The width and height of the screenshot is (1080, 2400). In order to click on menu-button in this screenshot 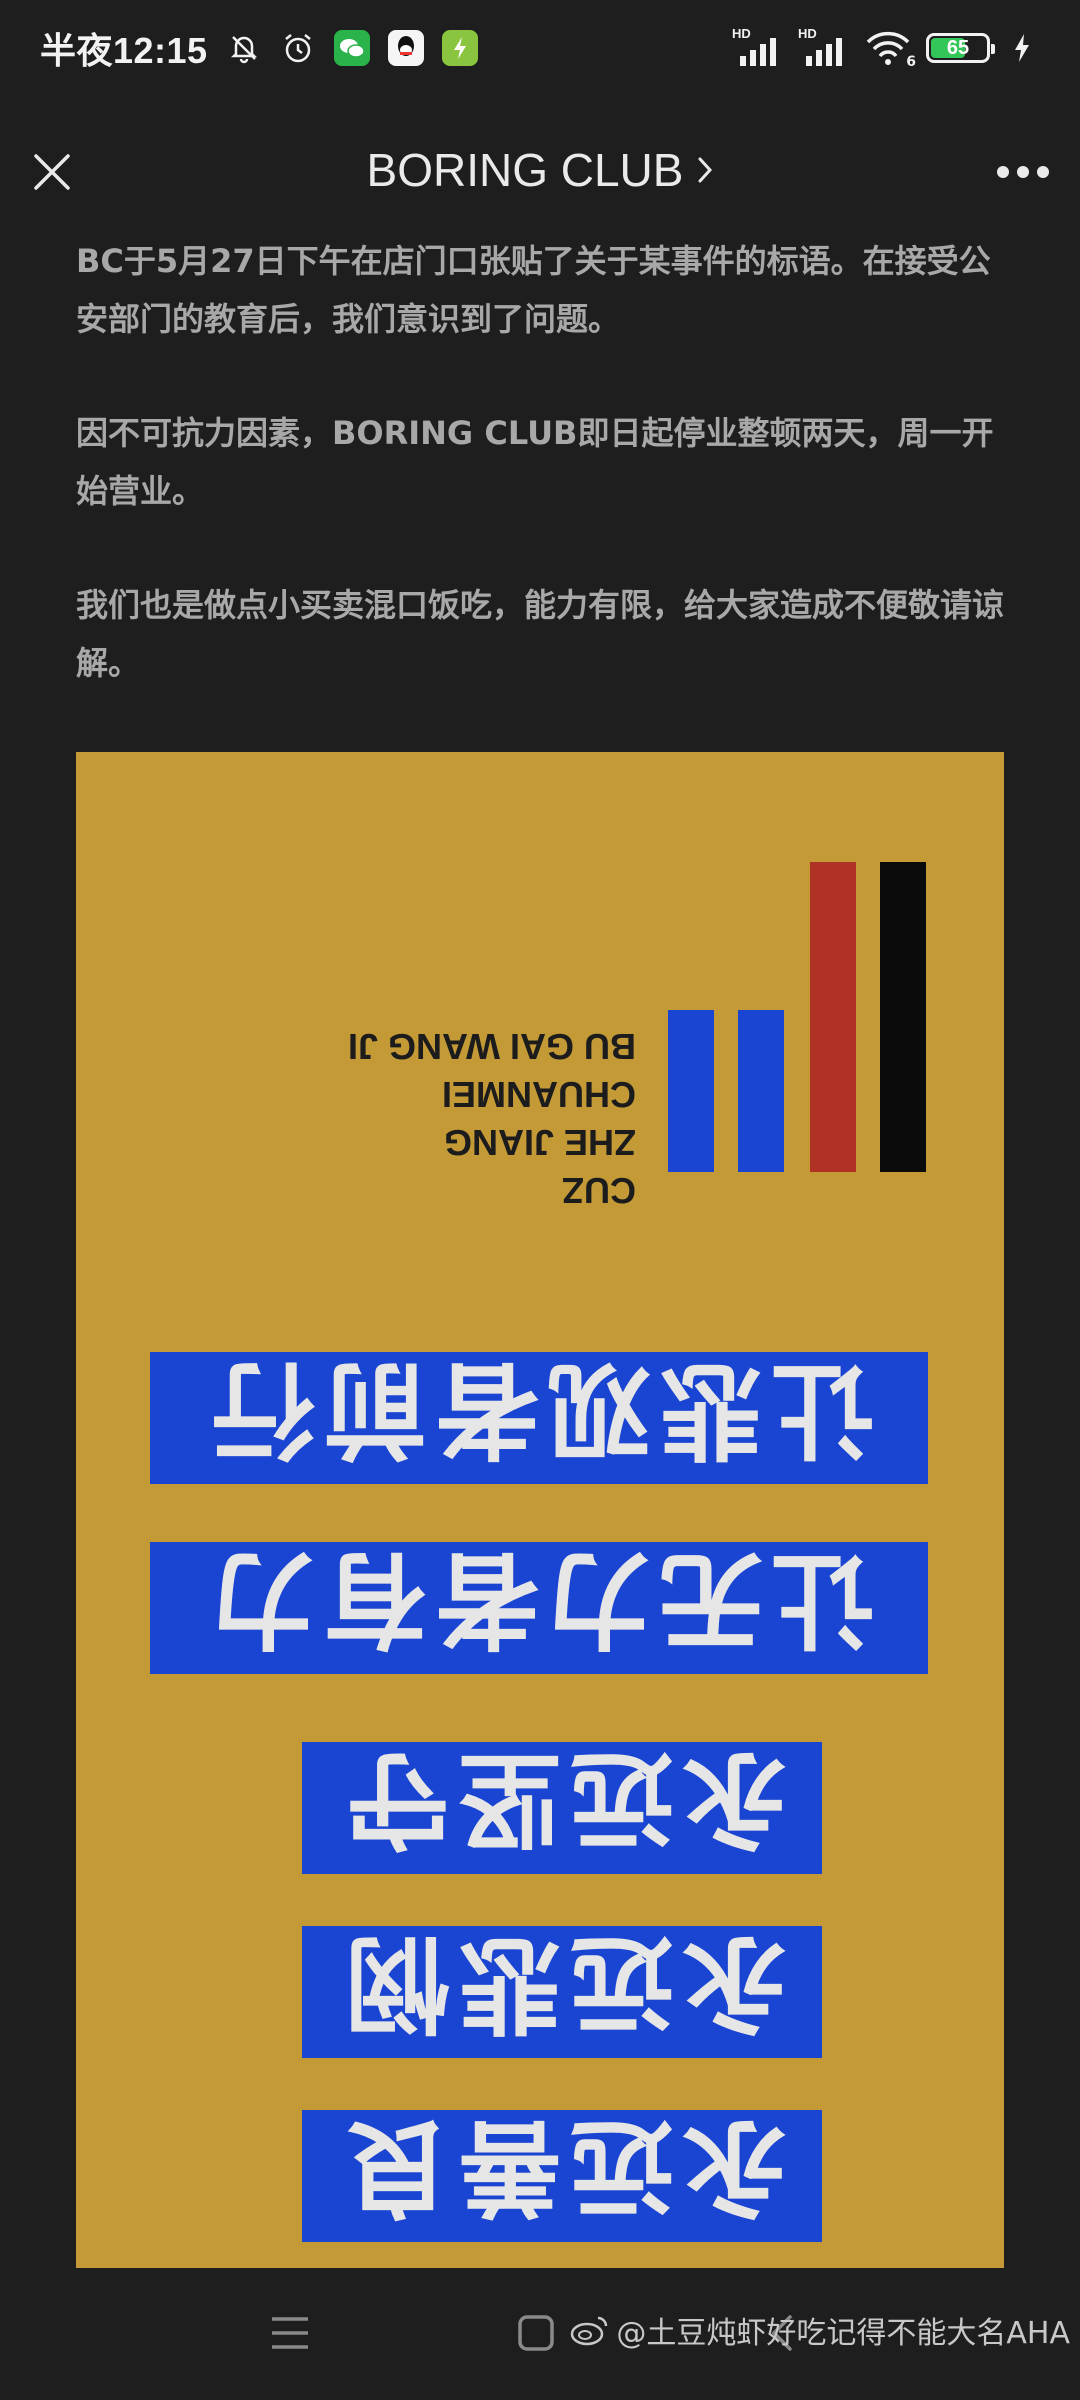, I will do `click(290, 2333)`.